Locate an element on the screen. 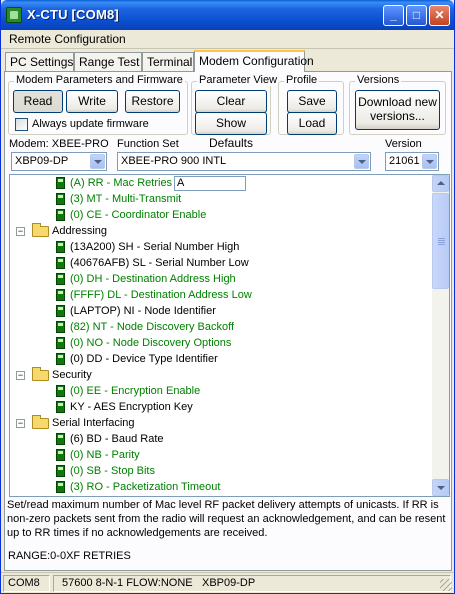 The width and height of the screenshot is (455, 594). tree-parameter-row: KY - AES Encryption Key is located at coordinates (220, 407).